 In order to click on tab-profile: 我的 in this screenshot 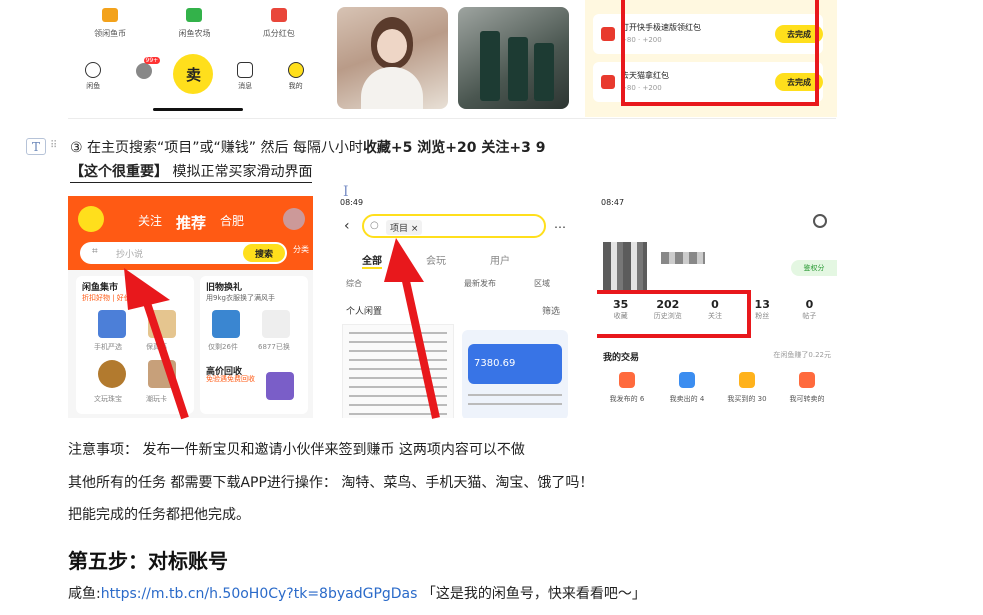, I will do `click(296, 76)`.